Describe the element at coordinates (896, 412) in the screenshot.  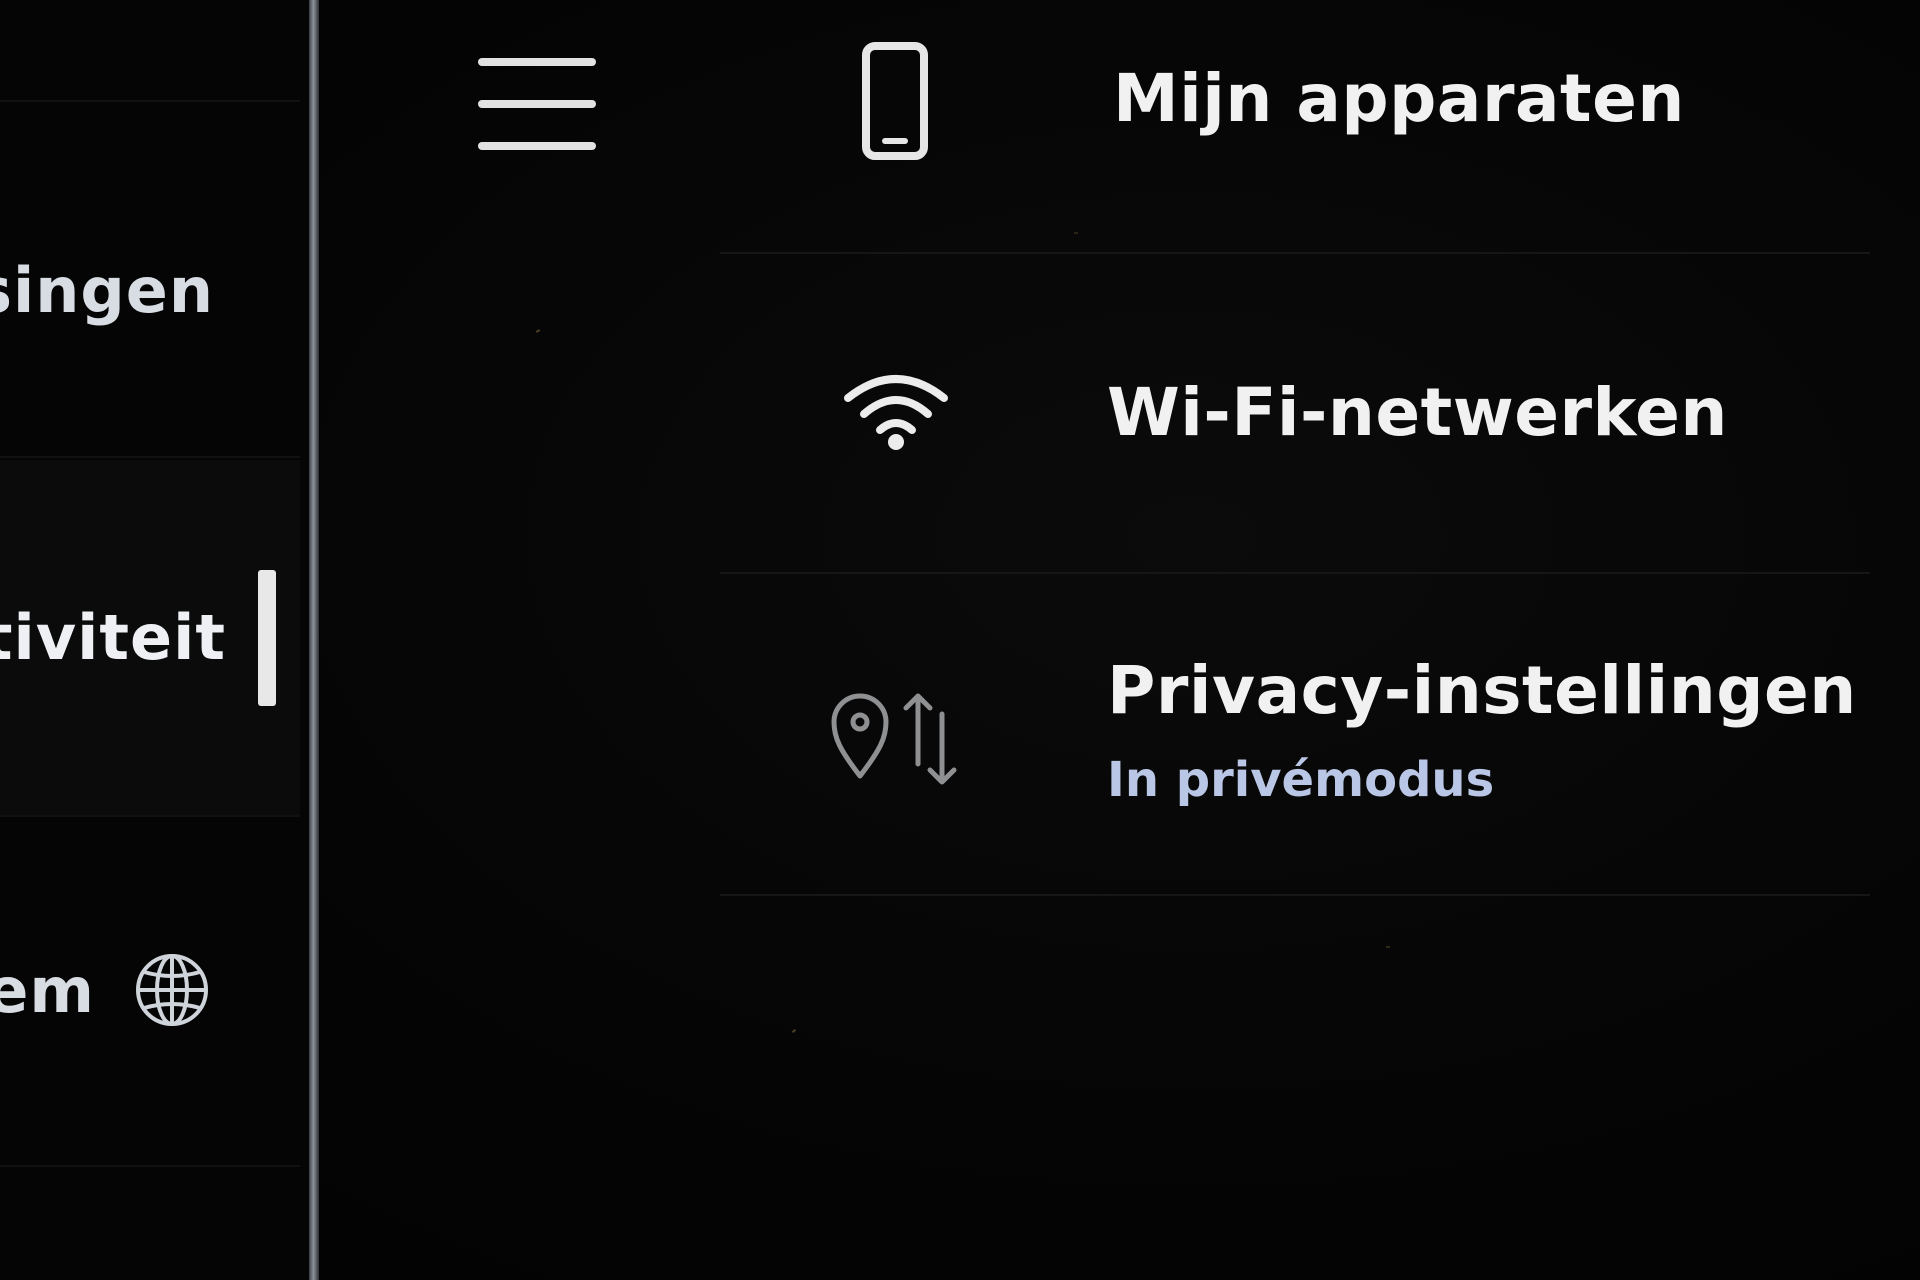
I see `wifi-icon` at that location.